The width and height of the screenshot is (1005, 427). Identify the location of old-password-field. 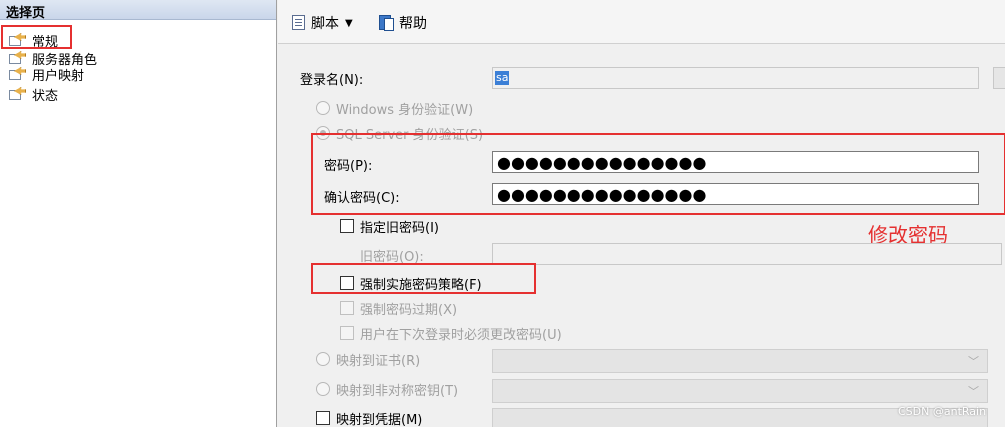
(747, 254).